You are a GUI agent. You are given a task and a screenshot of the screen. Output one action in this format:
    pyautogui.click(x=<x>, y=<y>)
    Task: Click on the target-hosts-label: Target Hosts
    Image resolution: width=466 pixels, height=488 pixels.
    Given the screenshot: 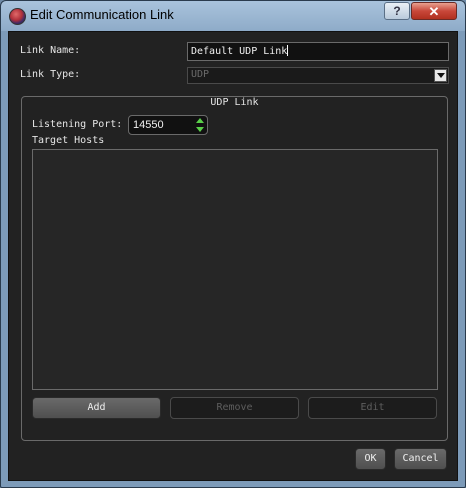 What is the action you would take?
    pyautogui.click(x=68, y=140)
    